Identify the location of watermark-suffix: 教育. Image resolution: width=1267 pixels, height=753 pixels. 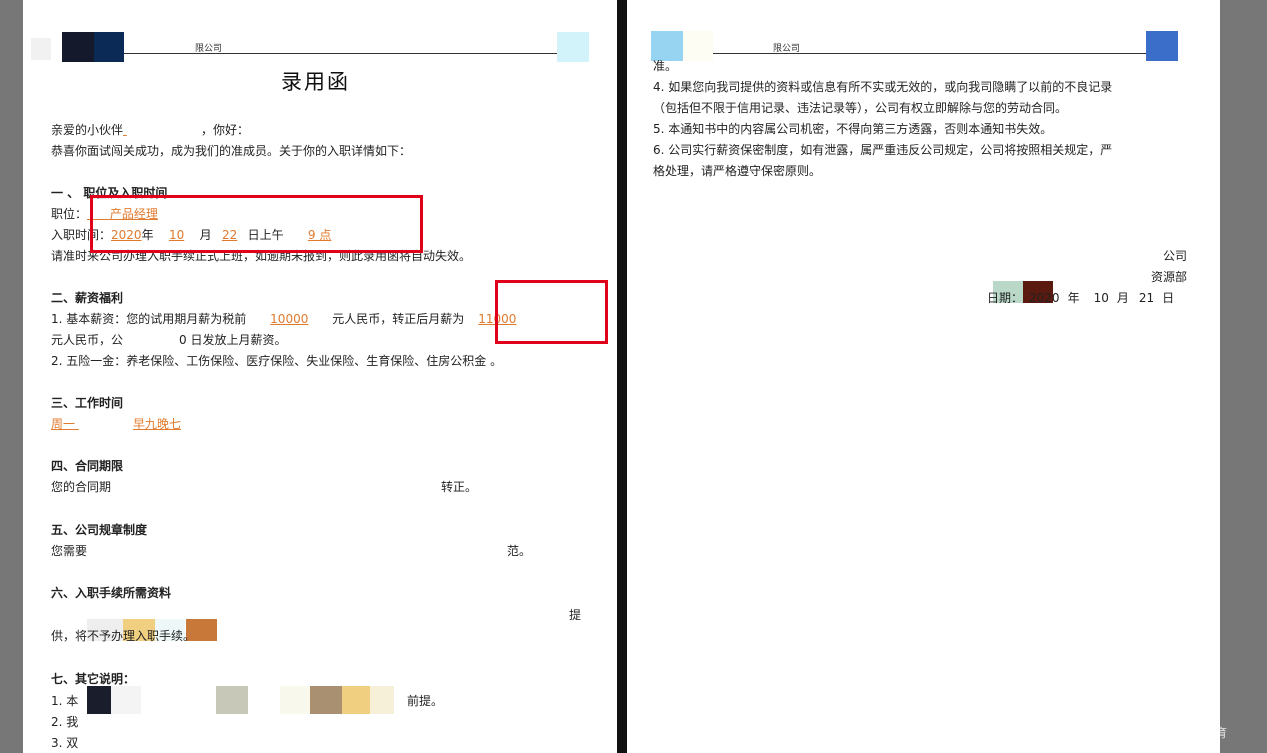
(1215, 733).